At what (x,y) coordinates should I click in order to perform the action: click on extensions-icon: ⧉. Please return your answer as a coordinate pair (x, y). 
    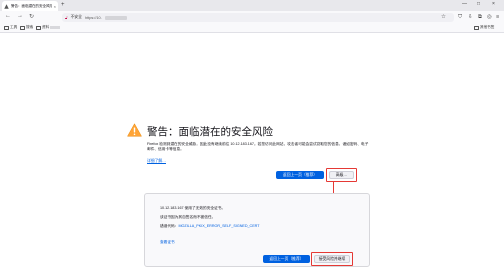
    Looking at the image, I should click on (480, 17).